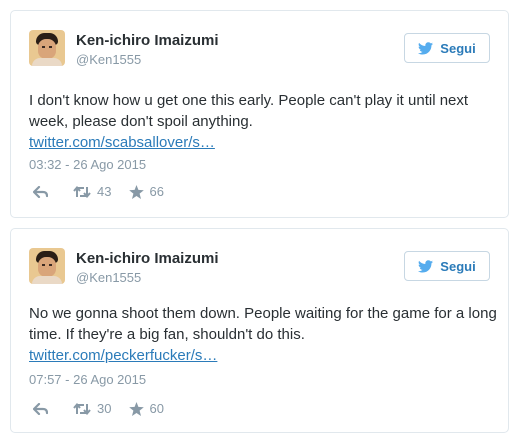 Image resolution: width=515 pixels, height=439 pixels. I want to click on favorite-count: 66, so click(156, 191).